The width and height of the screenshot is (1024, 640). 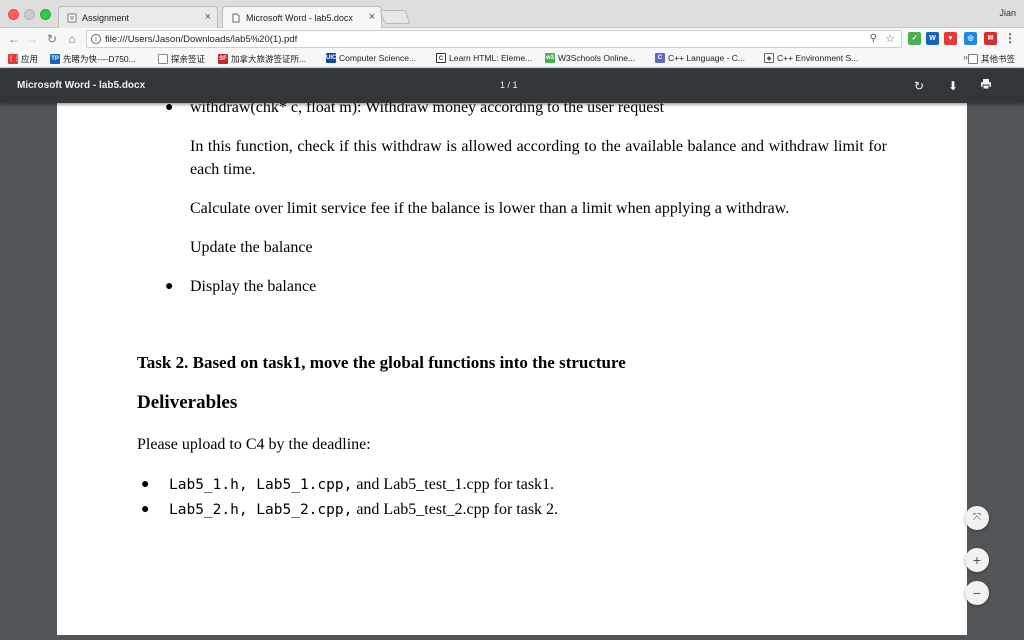 I want to click on pdf-toolbar: Microsoft Word - lab5.docx 1 / 1 ↻ ⬇, so click(x=512, y=86).